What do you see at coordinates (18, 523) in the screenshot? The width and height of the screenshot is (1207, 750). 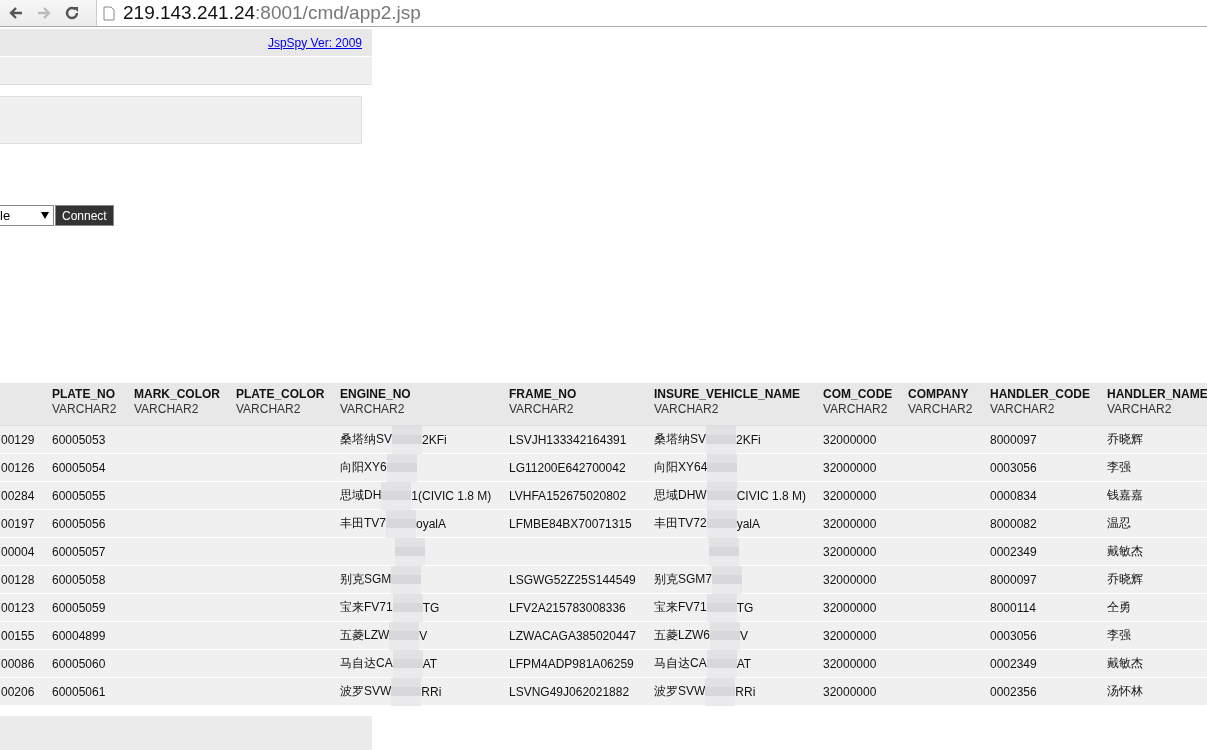 I see `table-cell: 00197` at bounding box center [18, 523].